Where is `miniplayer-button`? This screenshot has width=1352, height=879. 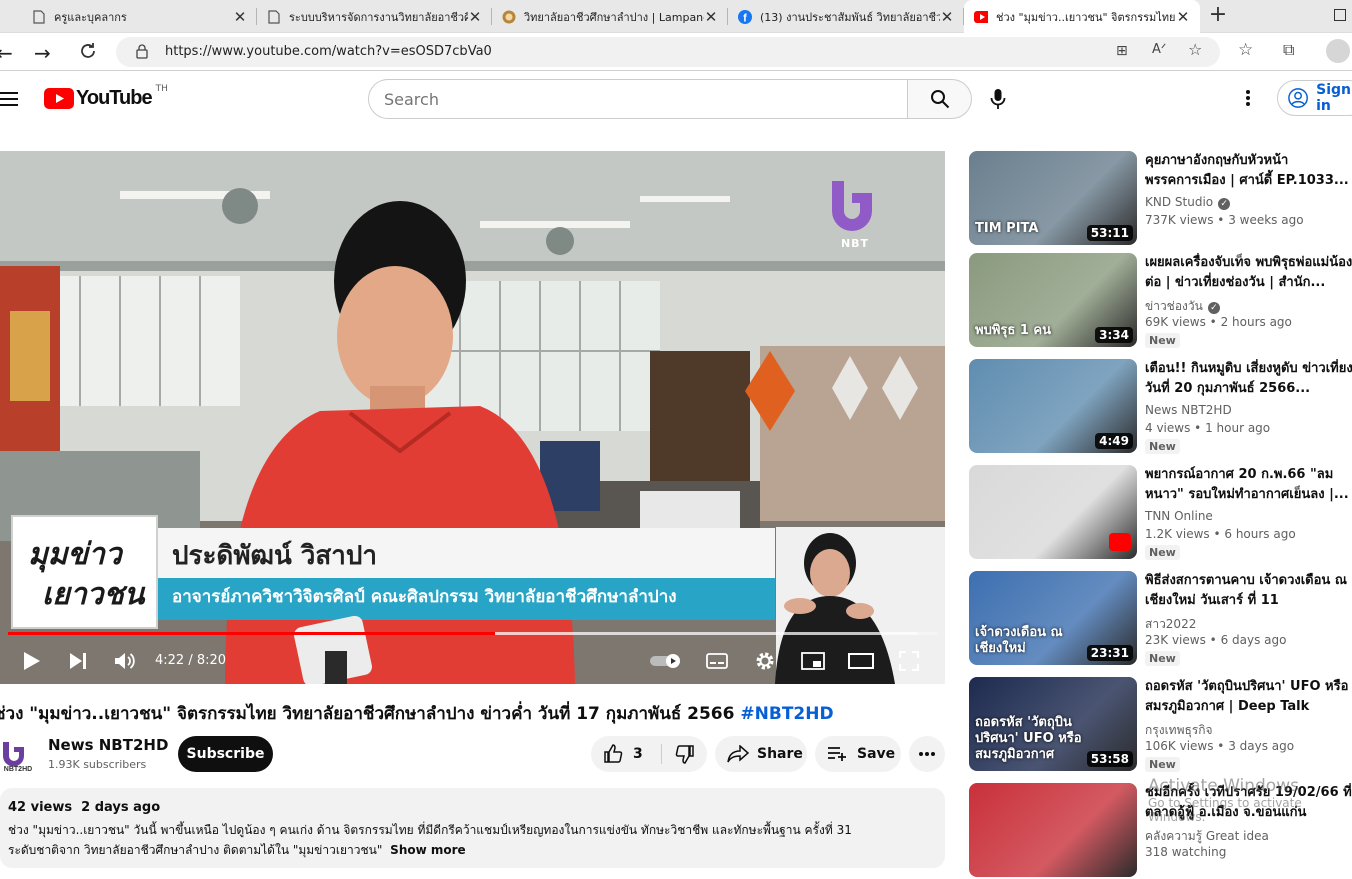 miniplayer-button is located at coordinates (813, 661).